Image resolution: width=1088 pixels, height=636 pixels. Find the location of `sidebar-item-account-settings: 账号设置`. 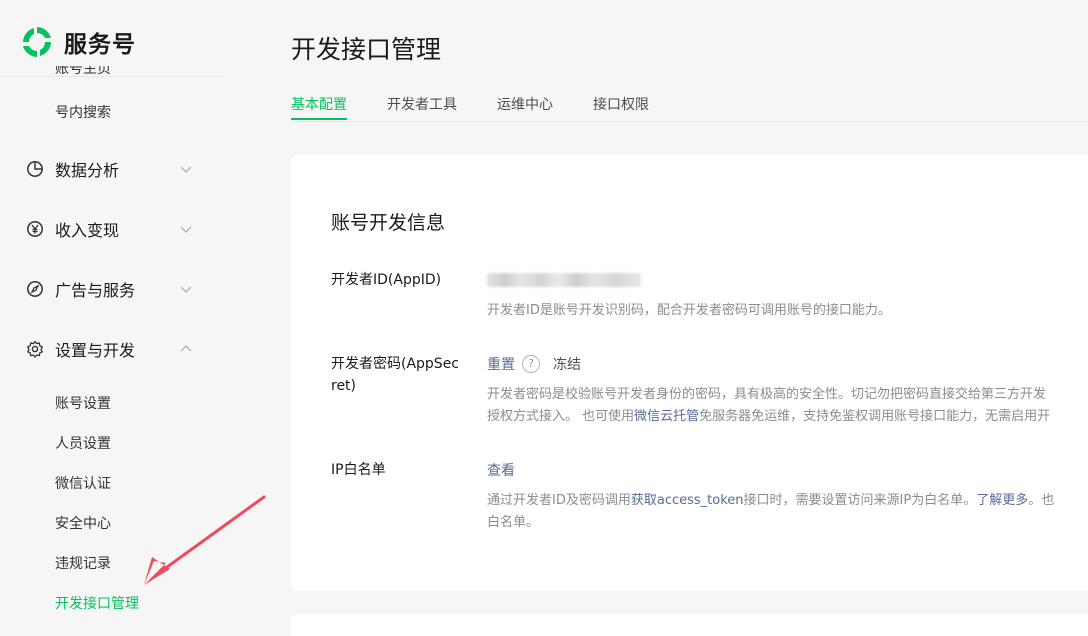

sidebar-item-account-settings: 账号设置 is located at coordinates (83, 403).